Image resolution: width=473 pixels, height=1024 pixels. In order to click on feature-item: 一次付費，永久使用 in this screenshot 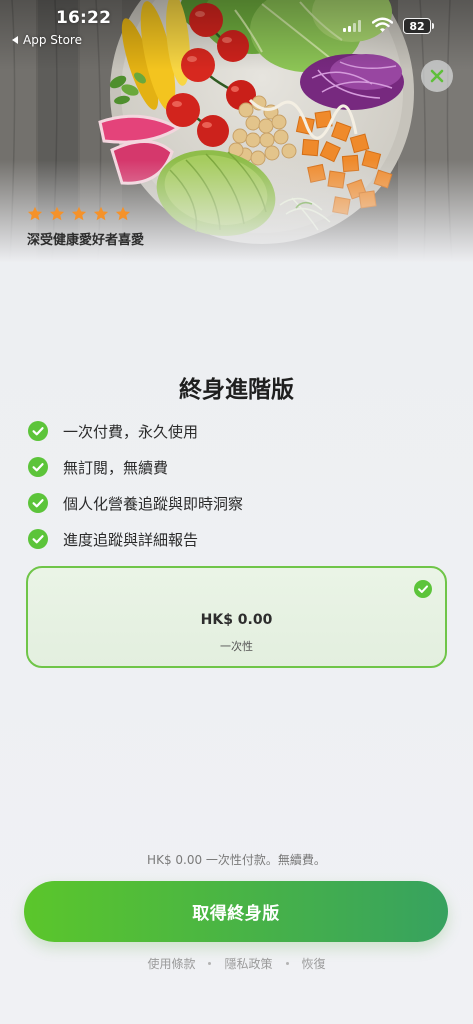, I will do `click(135, 431)`.